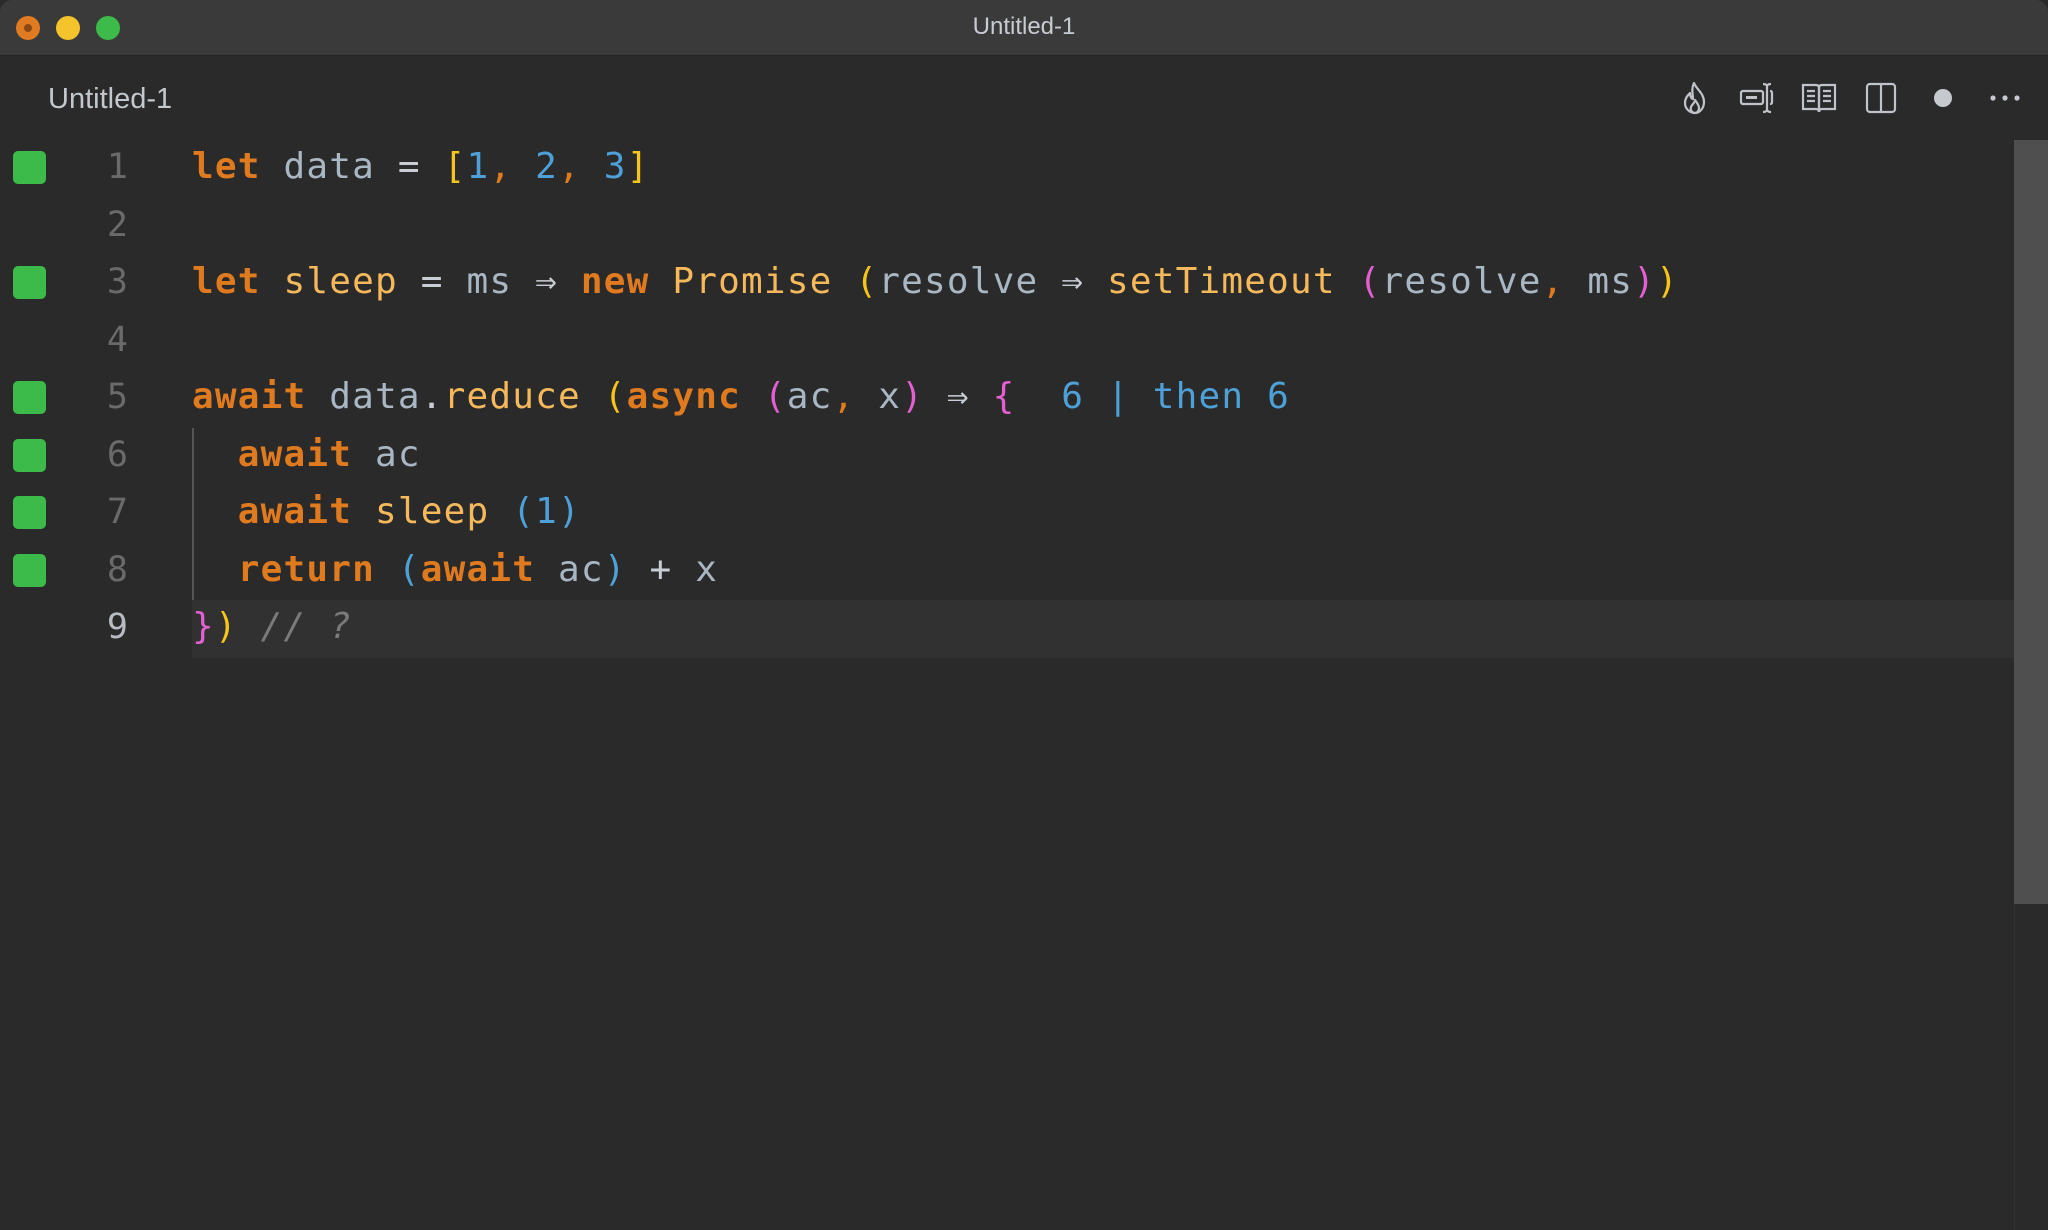 The height and width of the screenshot is (1230, 2048). I want to click on unsaved-indicator, so click(1943, 98).